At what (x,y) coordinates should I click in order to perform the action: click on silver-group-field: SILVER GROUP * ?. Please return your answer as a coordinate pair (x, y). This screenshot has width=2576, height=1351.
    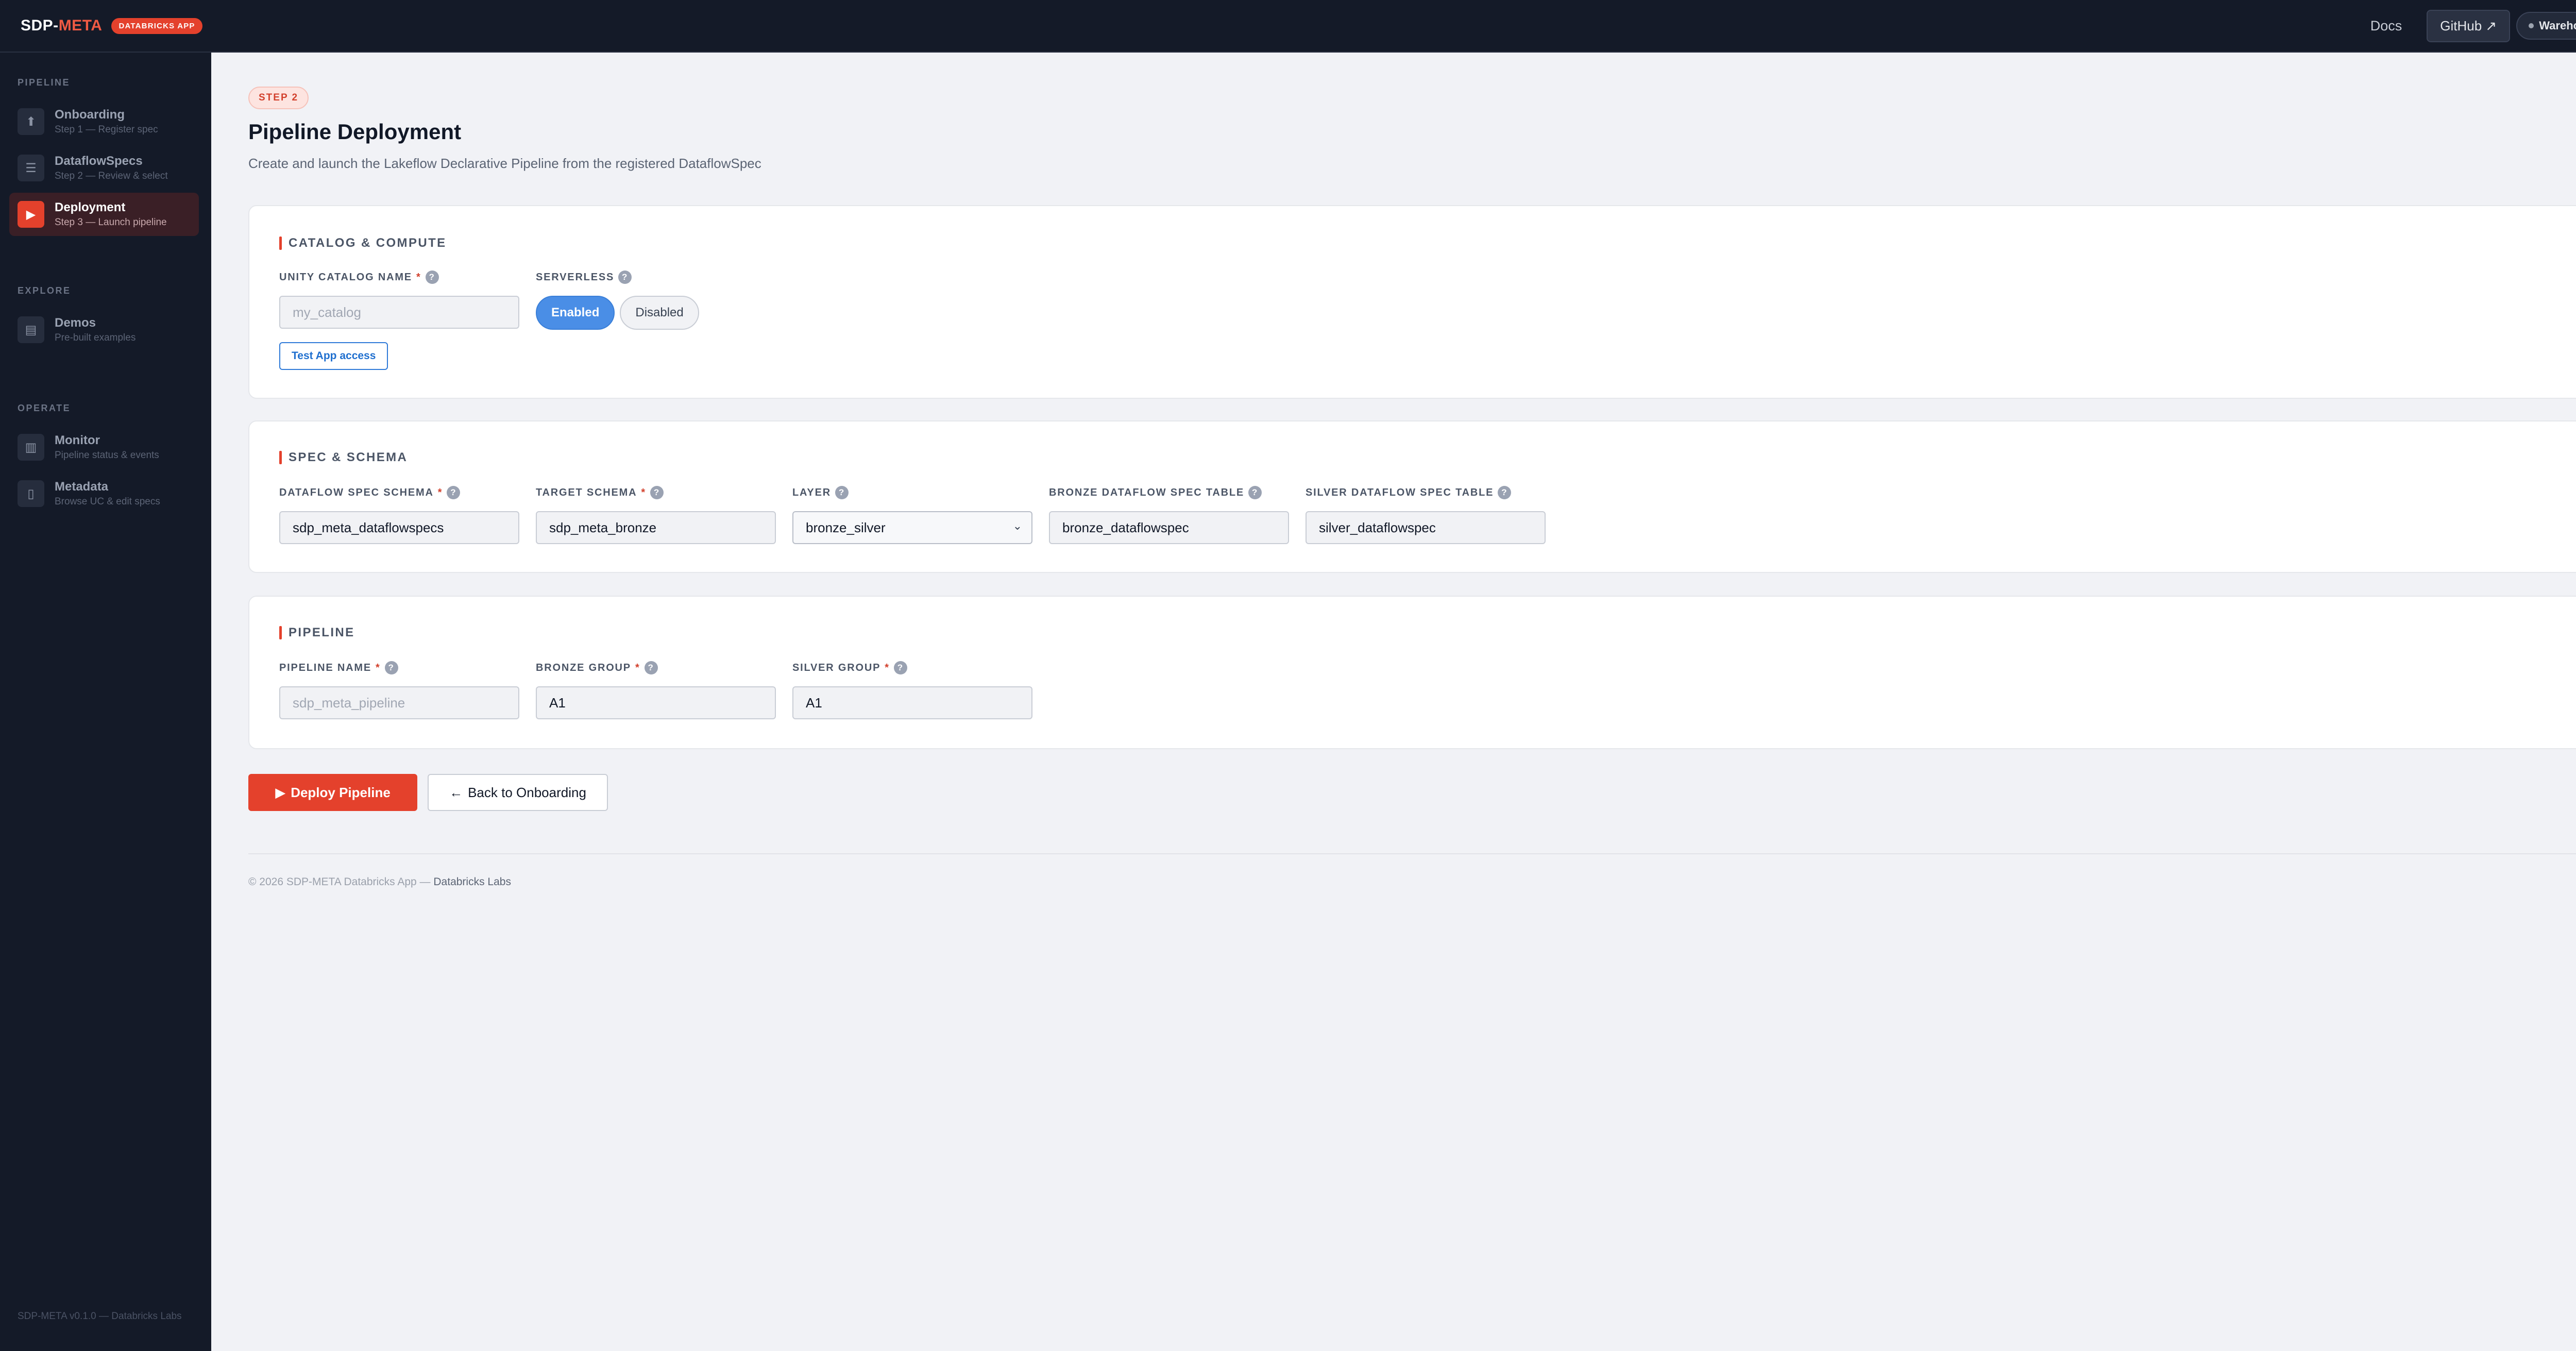
    Looking at the image, I should click on (912, 690).